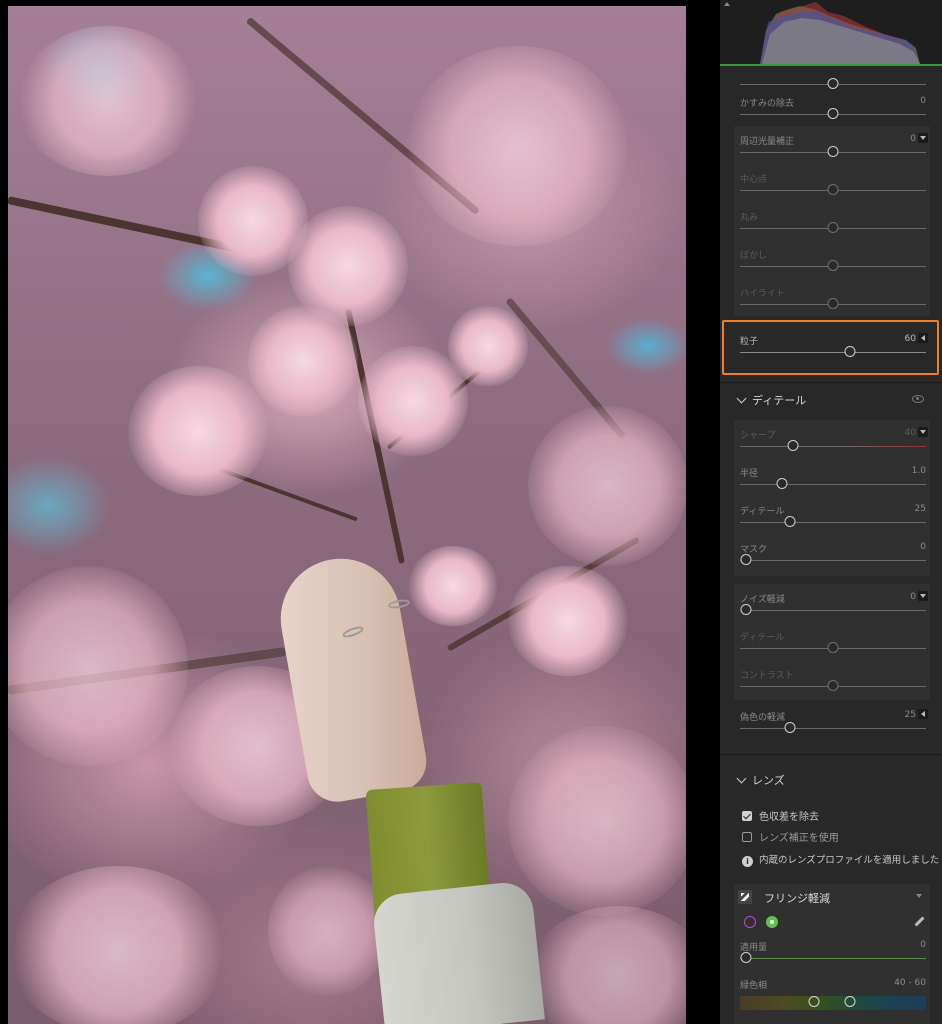 The image size is (942, 1024). What do you see at coordinates (913, 597) in the screenshot?
I see `noise-value: 0` at bounding box center [913, 597].